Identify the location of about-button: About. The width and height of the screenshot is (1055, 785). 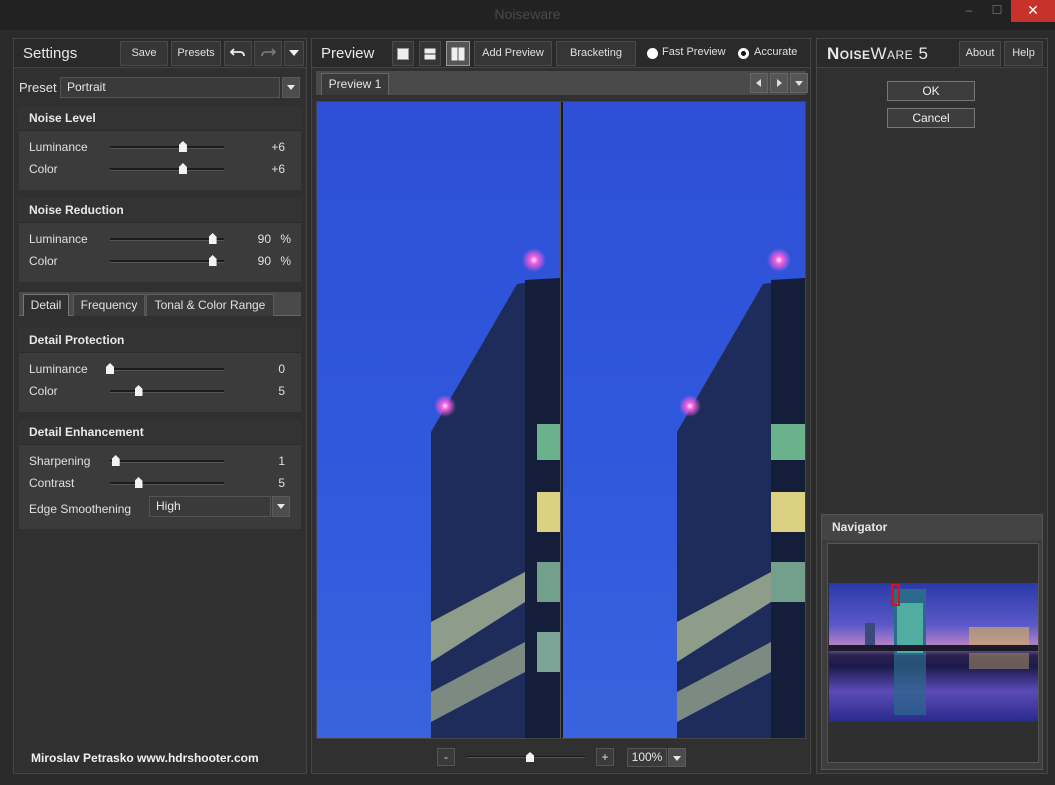
(980, 53).